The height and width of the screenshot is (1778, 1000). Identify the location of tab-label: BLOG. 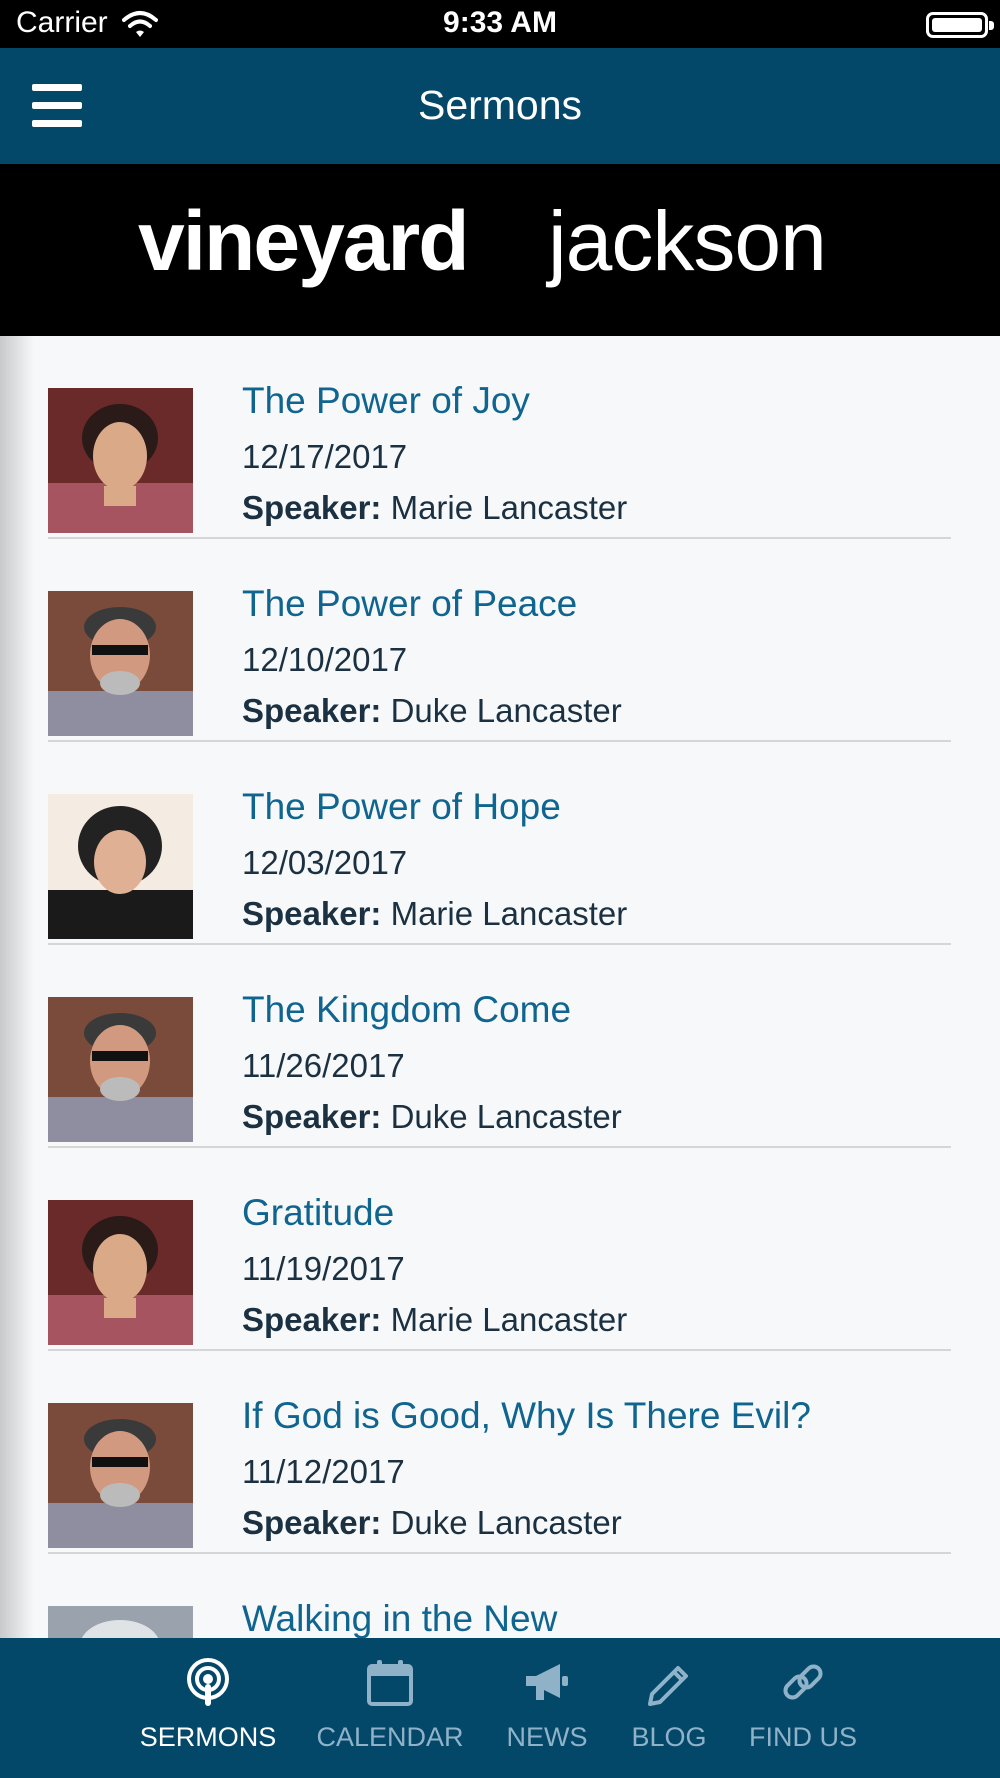
(669, 1737).